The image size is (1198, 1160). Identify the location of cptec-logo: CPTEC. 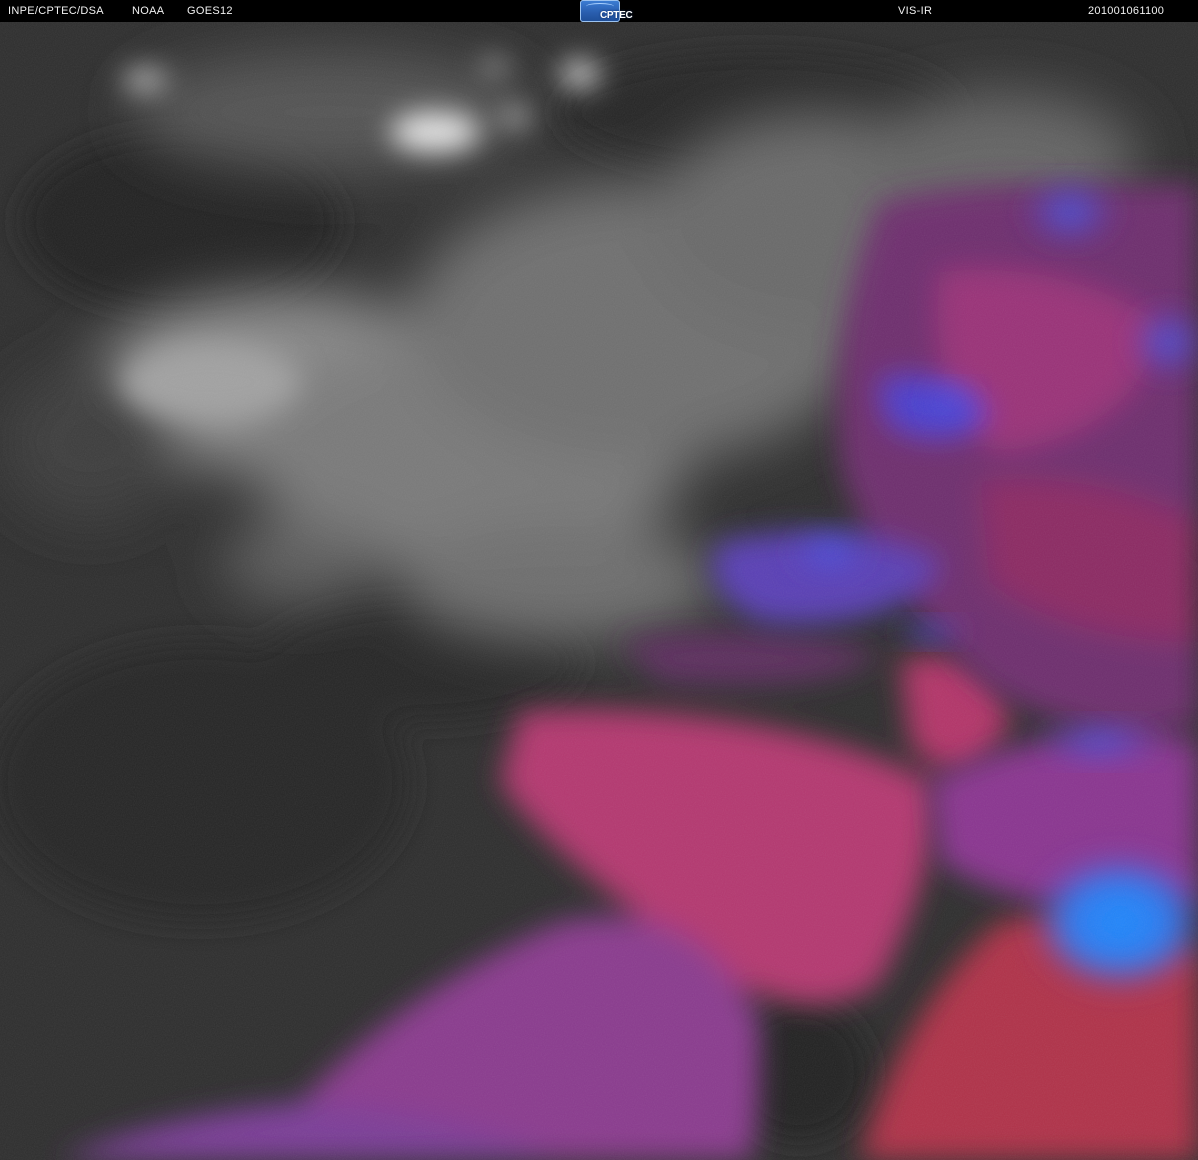
(606, 11).